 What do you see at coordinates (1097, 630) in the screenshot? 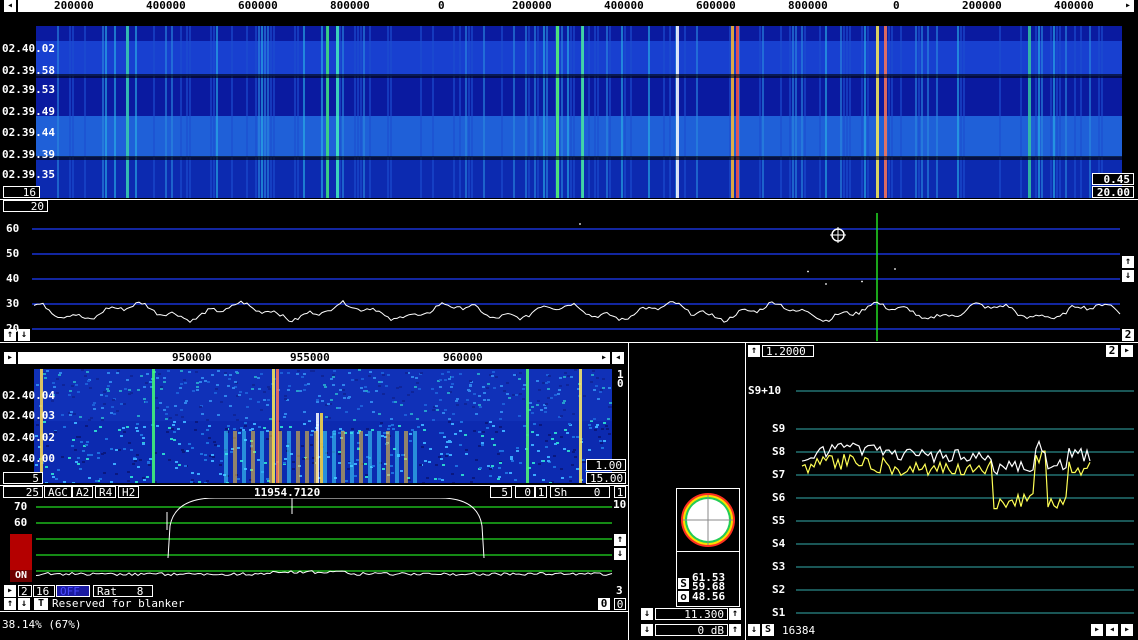
I see `smeter-bottom-right-arrow-1: ▸` at bounding box center [1097, 630].